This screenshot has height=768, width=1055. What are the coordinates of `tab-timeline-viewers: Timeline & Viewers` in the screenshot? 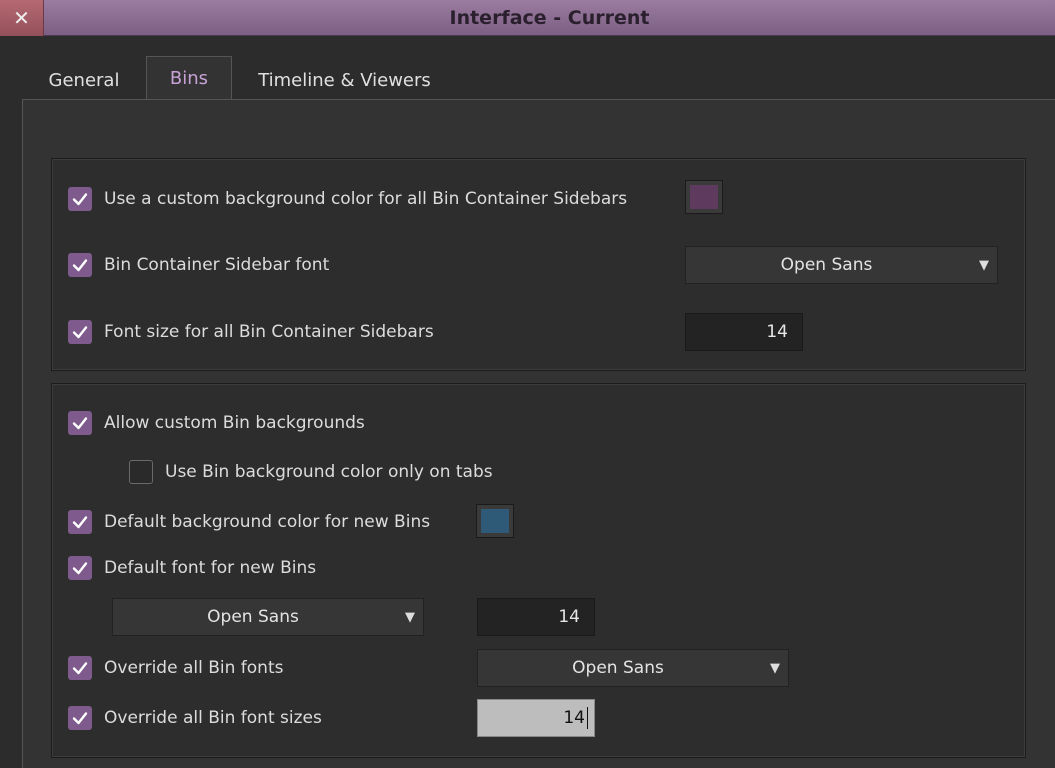 It's located at (344, 80).